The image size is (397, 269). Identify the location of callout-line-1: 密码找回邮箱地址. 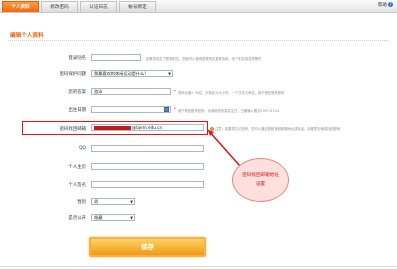
(260, 175).